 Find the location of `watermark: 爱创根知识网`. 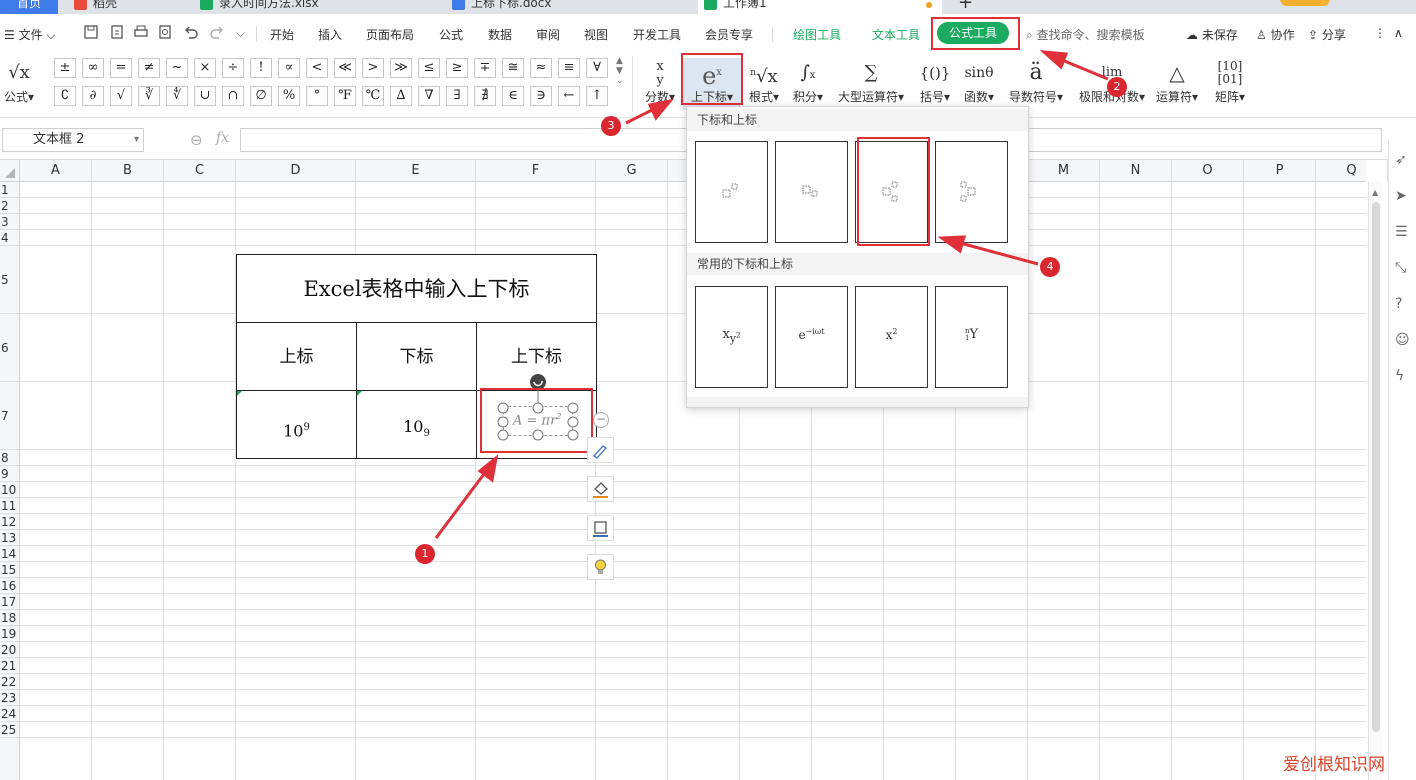

watermark: 爱创根知识网 is located at coordinates (1334, 762).